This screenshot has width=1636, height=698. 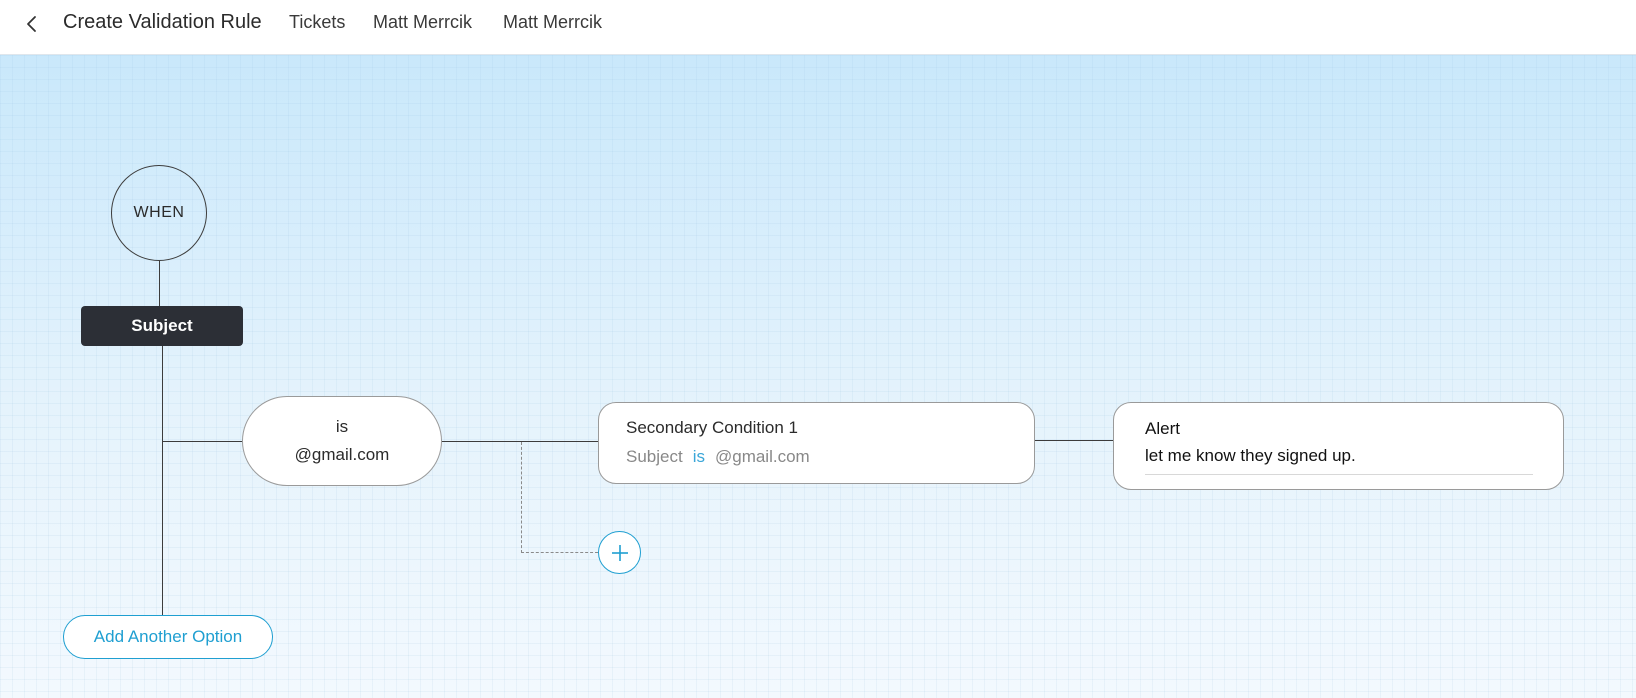 I want to click on secondary-condition-detail: Subject is @gmail.com, so click(x=718, y=457).